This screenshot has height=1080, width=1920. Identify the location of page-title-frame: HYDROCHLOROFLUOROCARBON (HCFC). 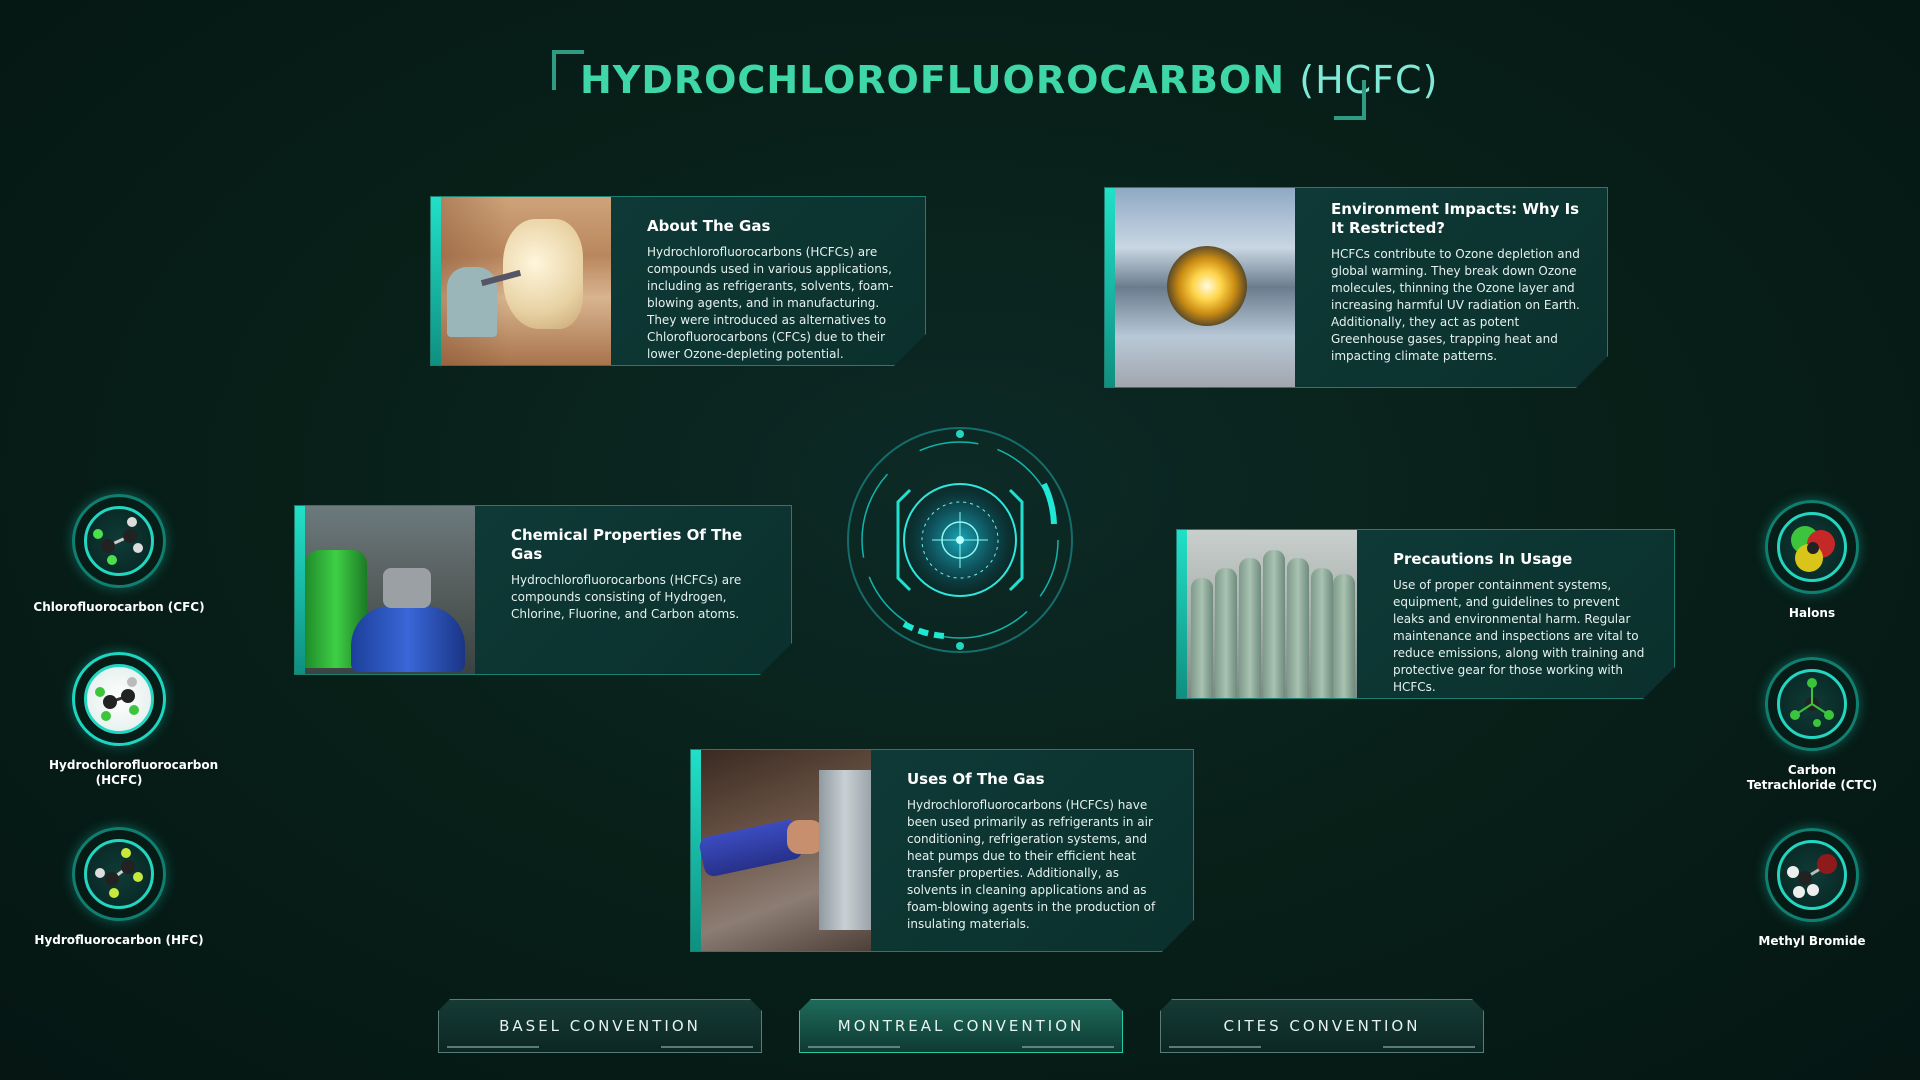
(994, 85).